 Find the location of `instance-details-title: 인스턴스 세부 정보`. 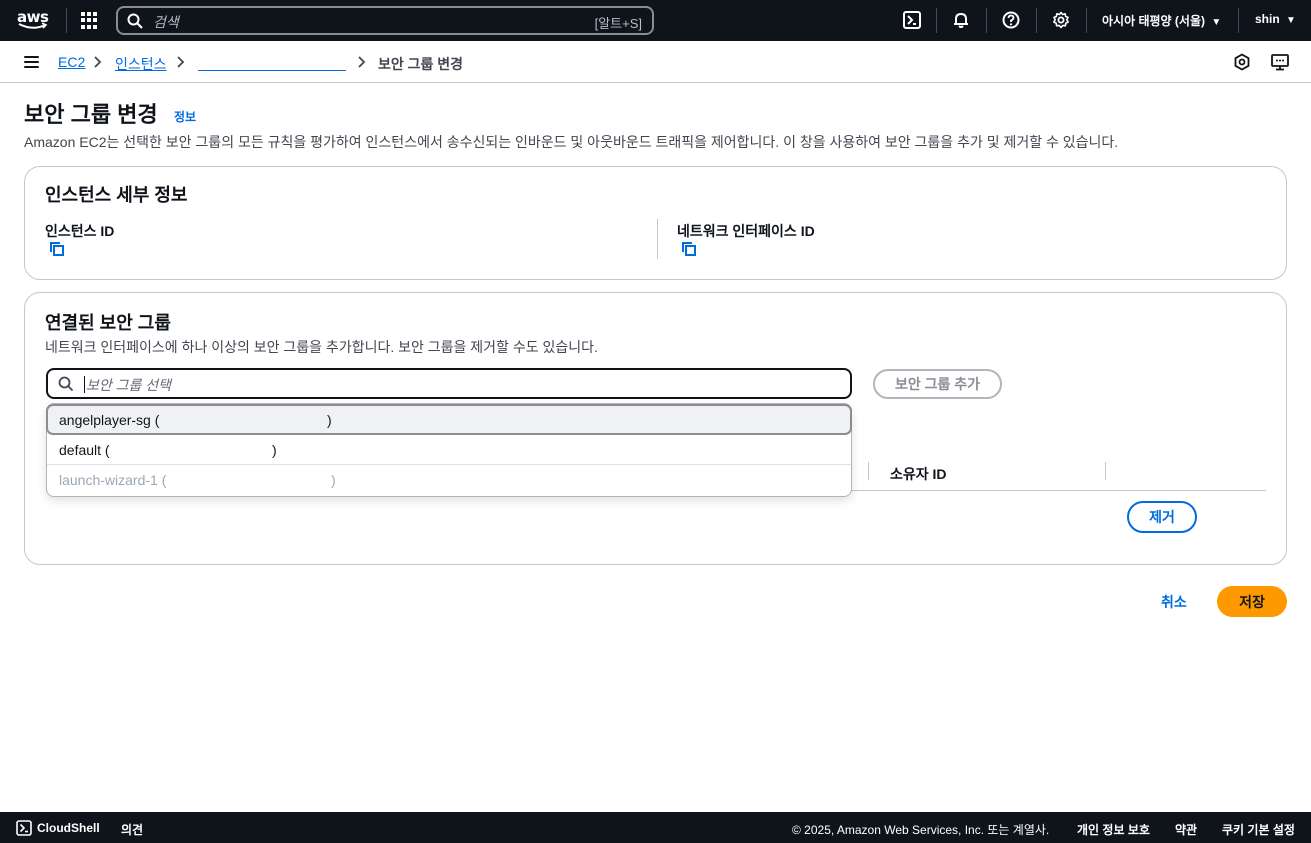

instance-details-title: 인스턴스 세부 정보 is located at coordinates (116, 195).